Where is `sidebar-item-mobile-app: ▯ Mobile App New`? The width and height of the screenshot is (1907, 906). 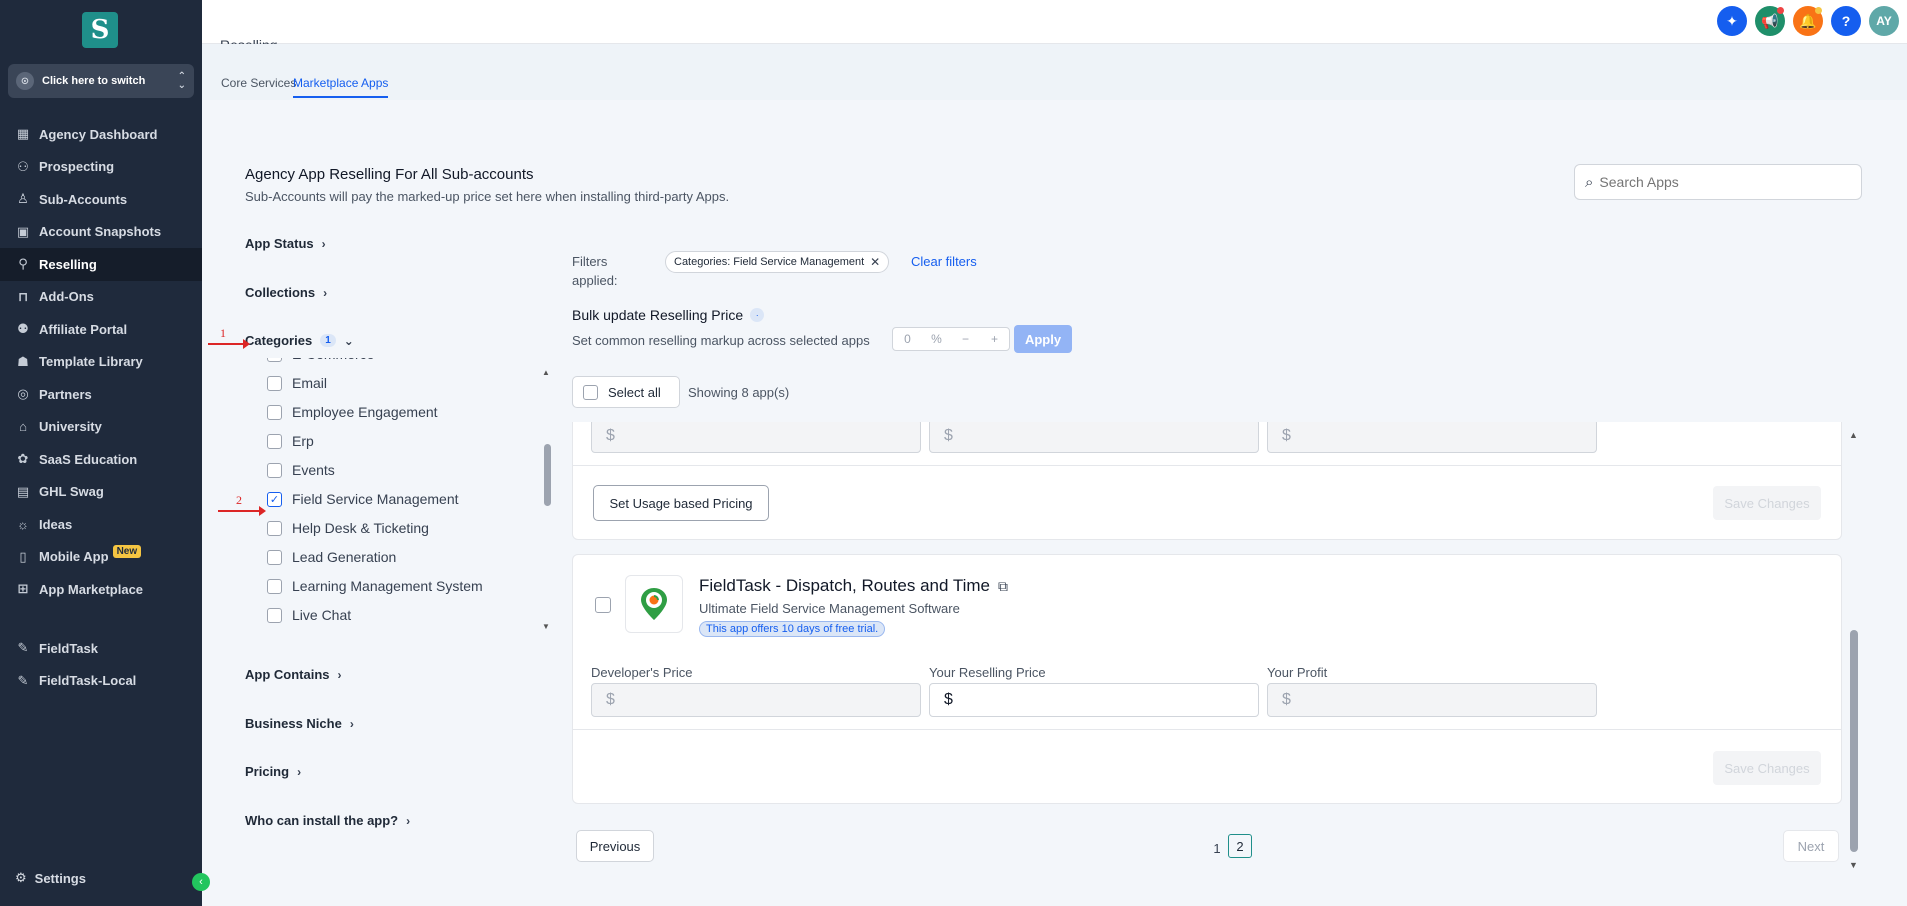
sidebar-item-mobile-app: ▯ Mobile App New is located at coordinates (101, 557).